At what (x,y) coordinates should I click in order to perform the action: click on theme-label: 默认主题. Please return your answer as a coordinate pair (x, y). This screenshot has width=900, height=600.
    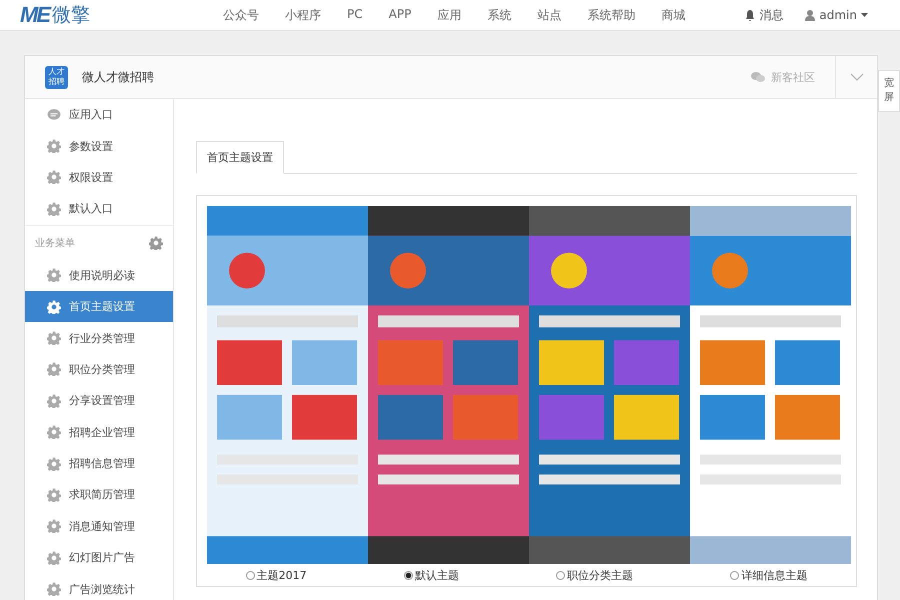
    Looking at the image, I should click on (436, 575).